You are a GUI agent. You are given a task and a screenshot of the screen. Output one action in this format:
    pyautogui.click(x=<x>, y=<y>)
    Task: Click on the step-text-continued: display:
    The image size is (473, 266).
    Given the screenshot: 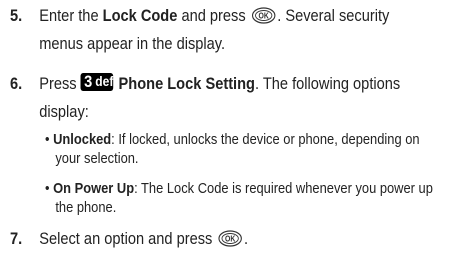 What is the action you would take?
    pyautogui.click(x=64, y=111)
    